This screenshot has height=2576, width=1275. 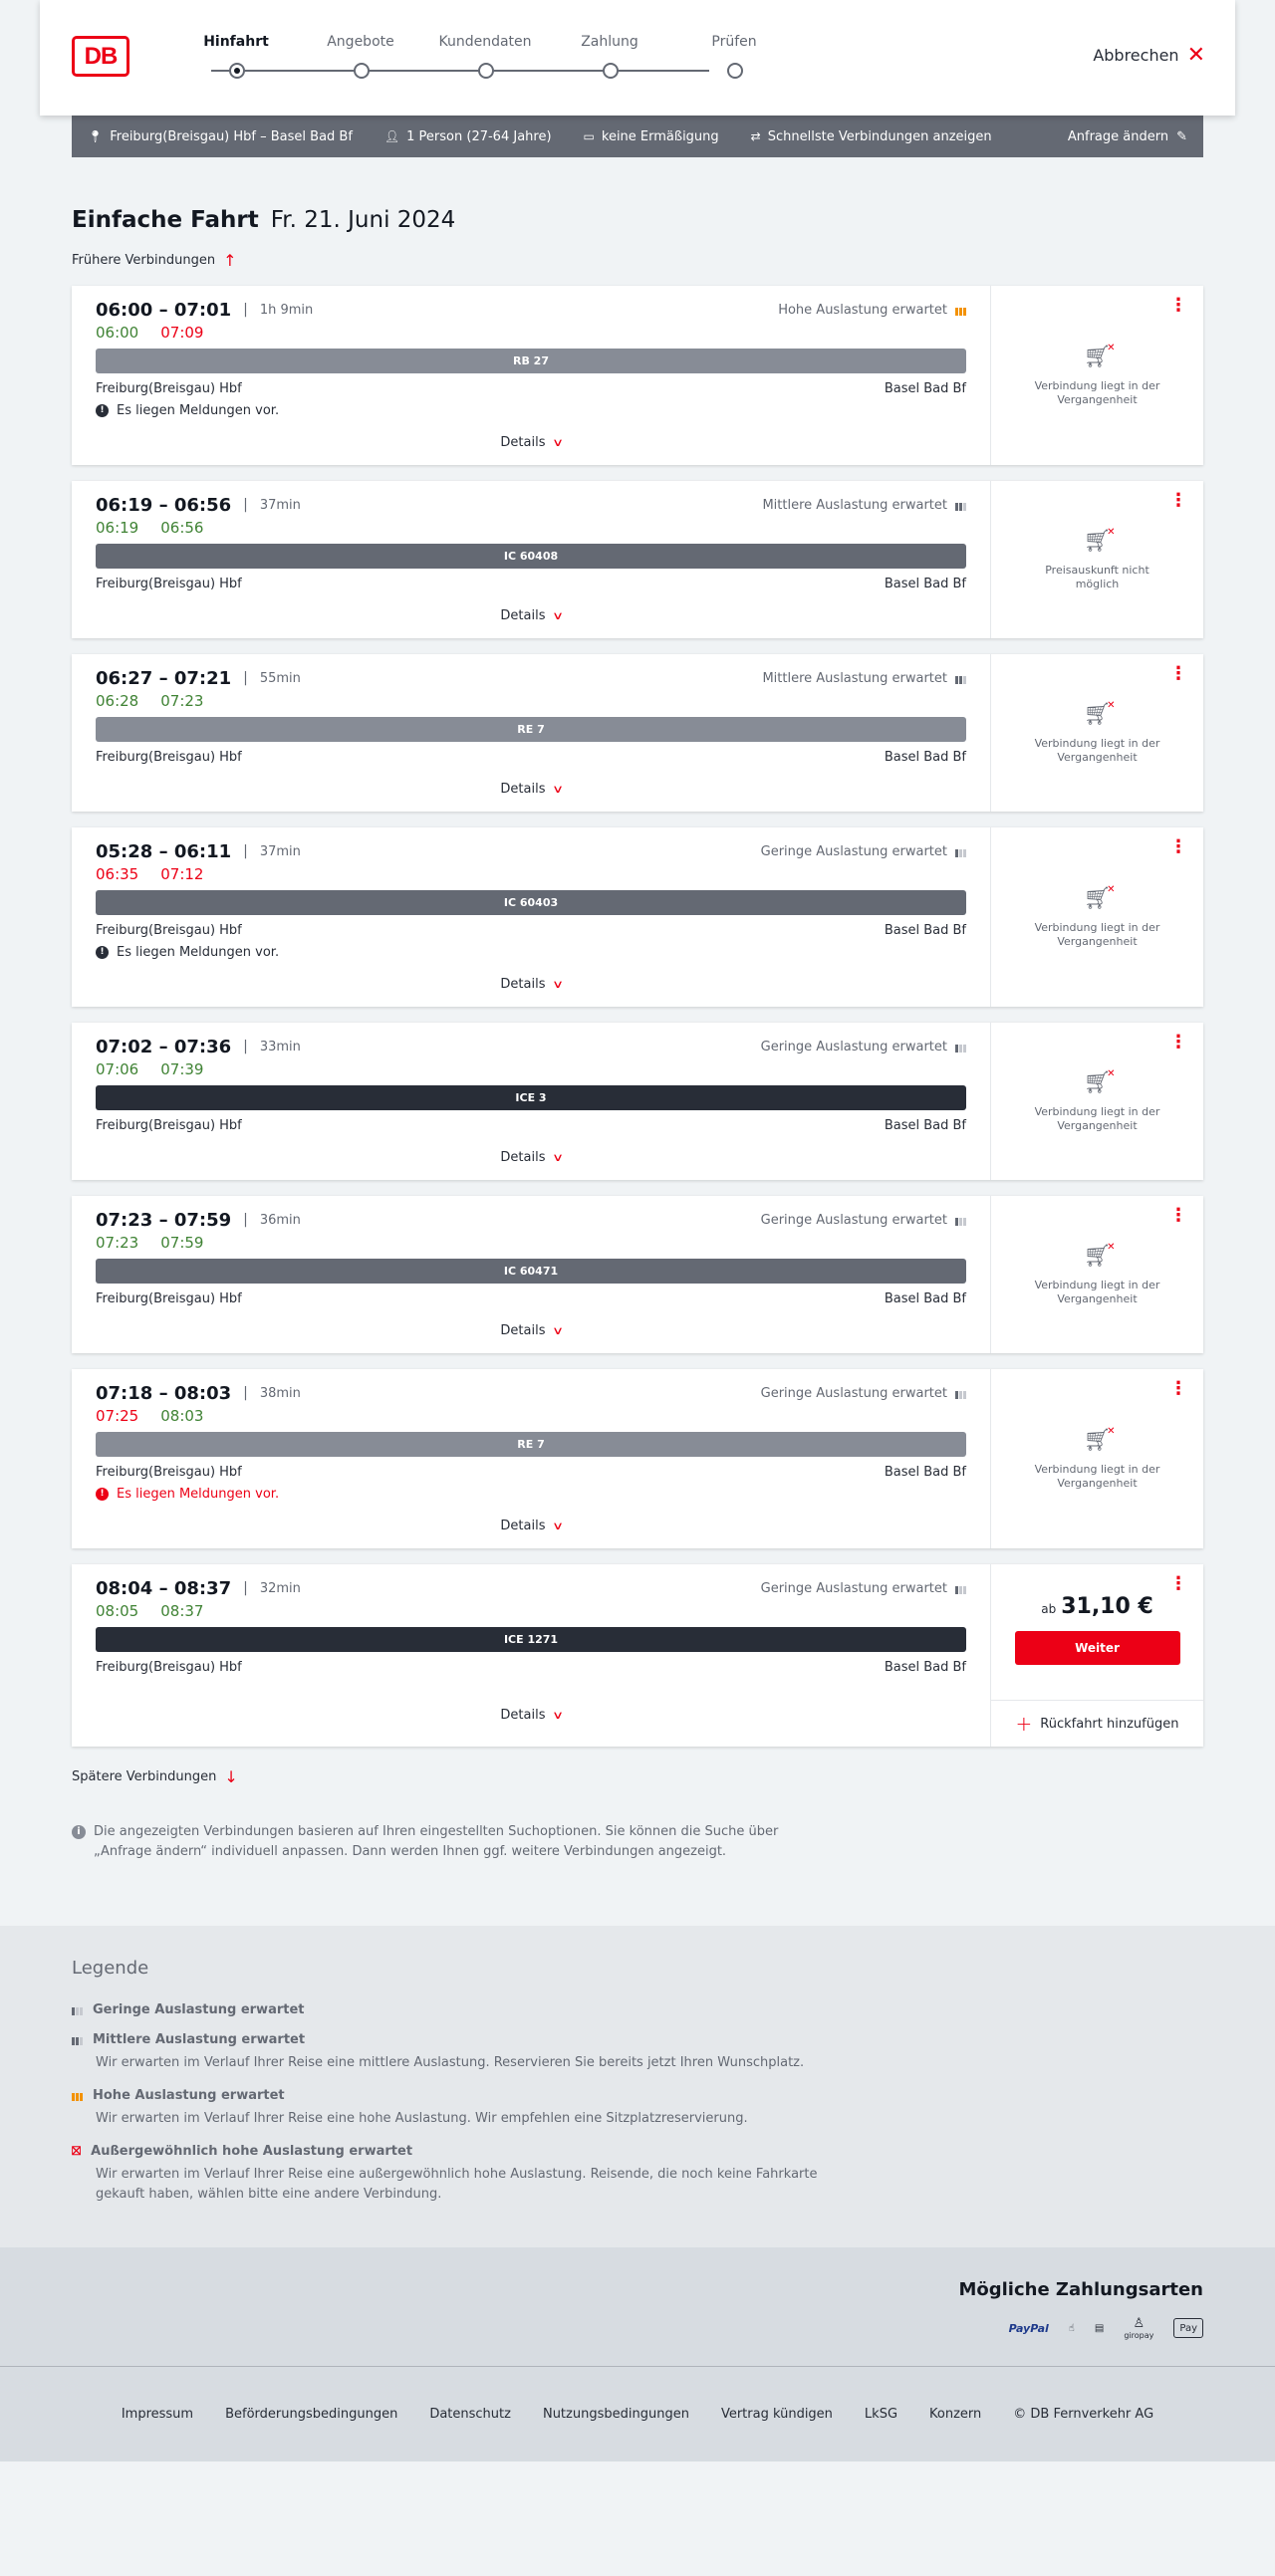 I want to click on db-logo: DB, so click(x=100, y=56).